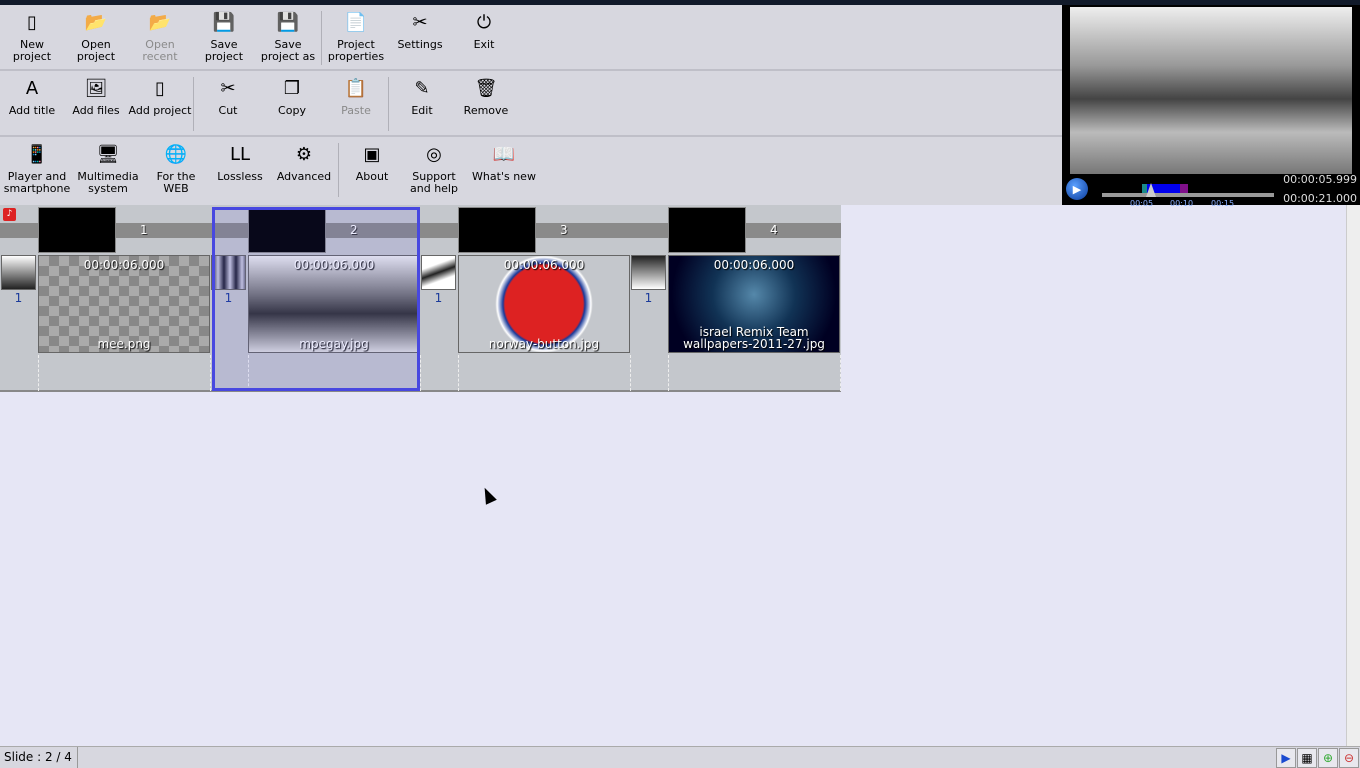 The height and width of the screenshot is (768, 1360). Describe the element at coordinates (1182, 203) in the screenshot. I see `tick-label: 00:10` at that location.